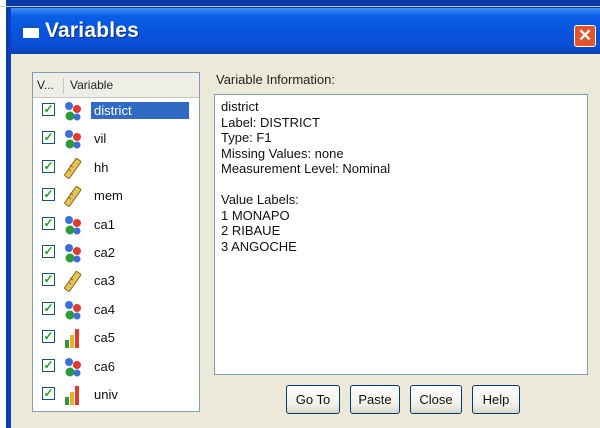 The height and width of the screenshot is (428, 600). Describe the element at coordinates (91, 85) in the screenshot. I see `column-header-variable: Variable` at that location.